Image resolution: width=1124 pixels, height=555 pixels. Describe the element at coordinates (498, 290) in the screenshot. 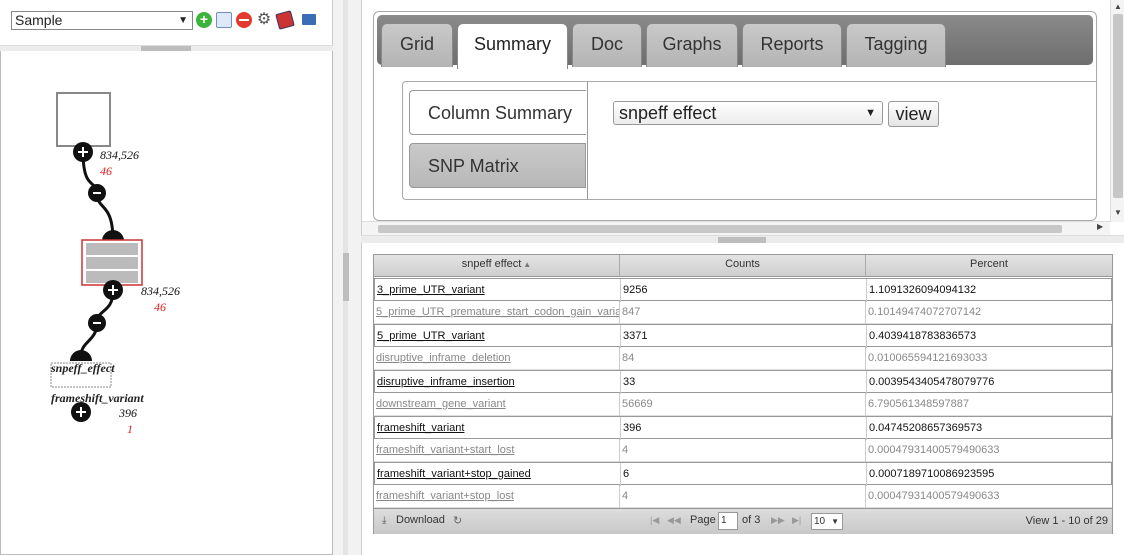

I see `effect-link: 3_prime_UTR_variant` at that location.